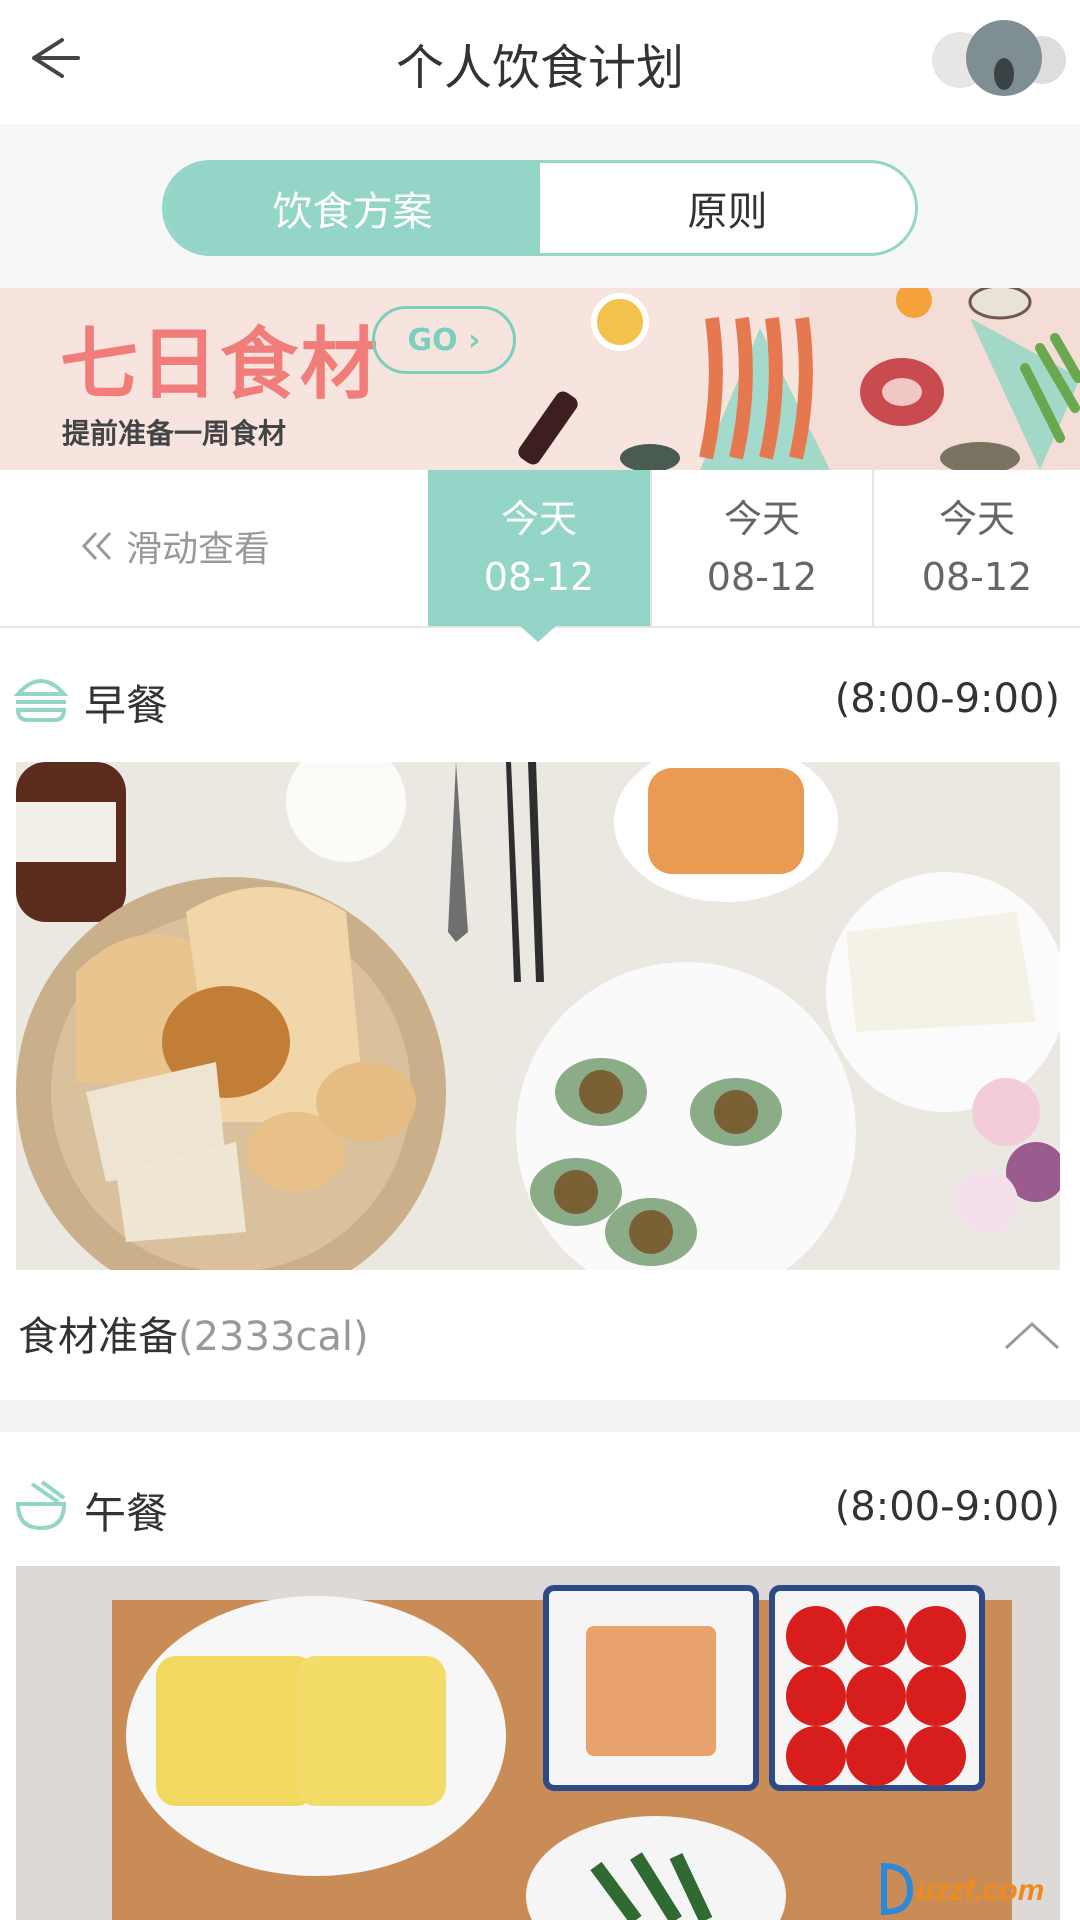  Describe the element at coordinates (198, 549) in the screenshot. I see `swipe-hint-label: 滑动查看` at that location.